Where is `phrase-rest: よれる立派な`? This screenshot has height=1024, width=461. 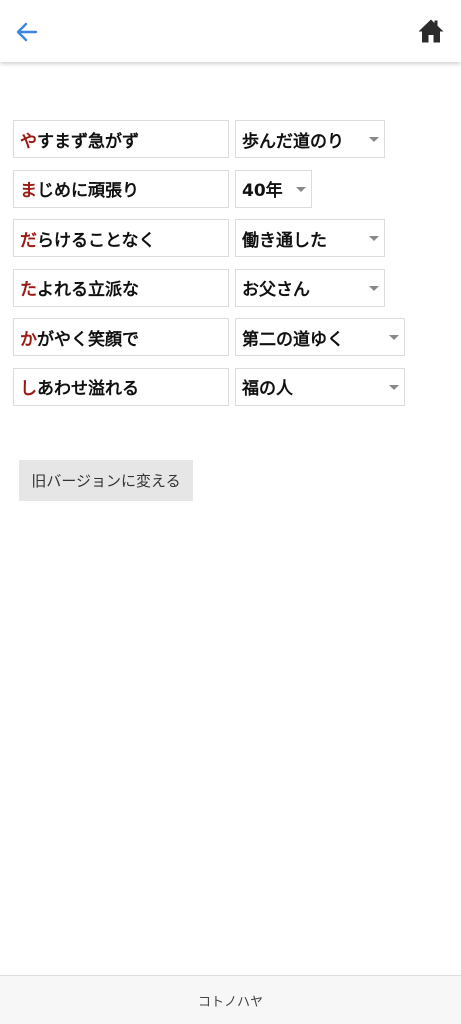
phrase-rest: よれる立派な is located at coordinates (88, 290).